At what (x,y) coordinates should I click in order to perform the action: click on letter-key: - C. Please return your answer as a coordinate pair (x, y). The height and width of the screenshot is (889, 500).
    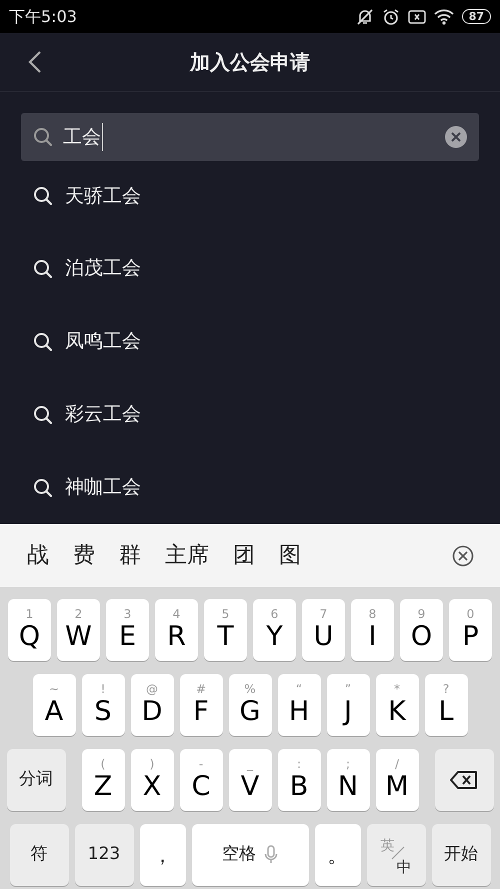
    Looking at the image, I should click on (201, 780).